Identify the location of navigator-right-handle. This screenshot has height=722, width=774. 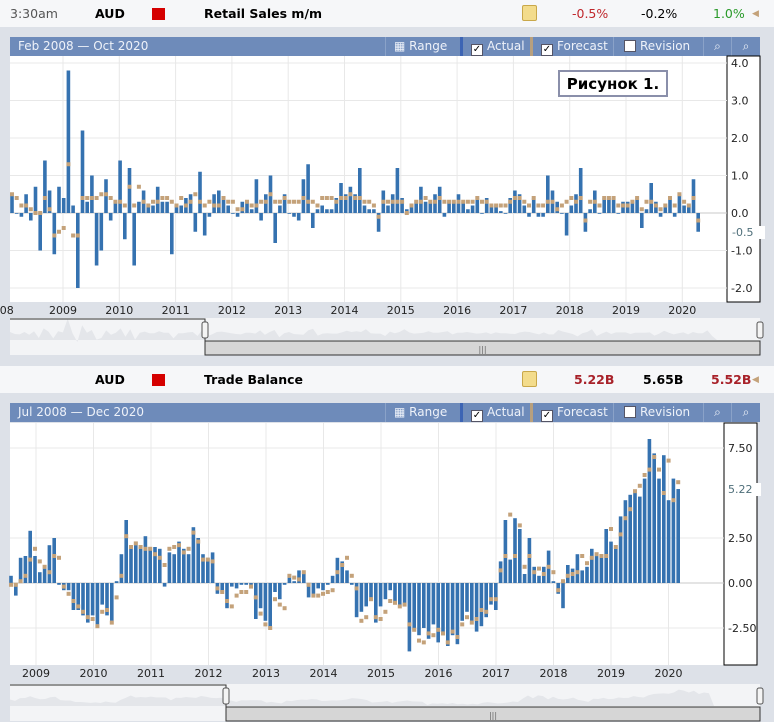
(760, 696).